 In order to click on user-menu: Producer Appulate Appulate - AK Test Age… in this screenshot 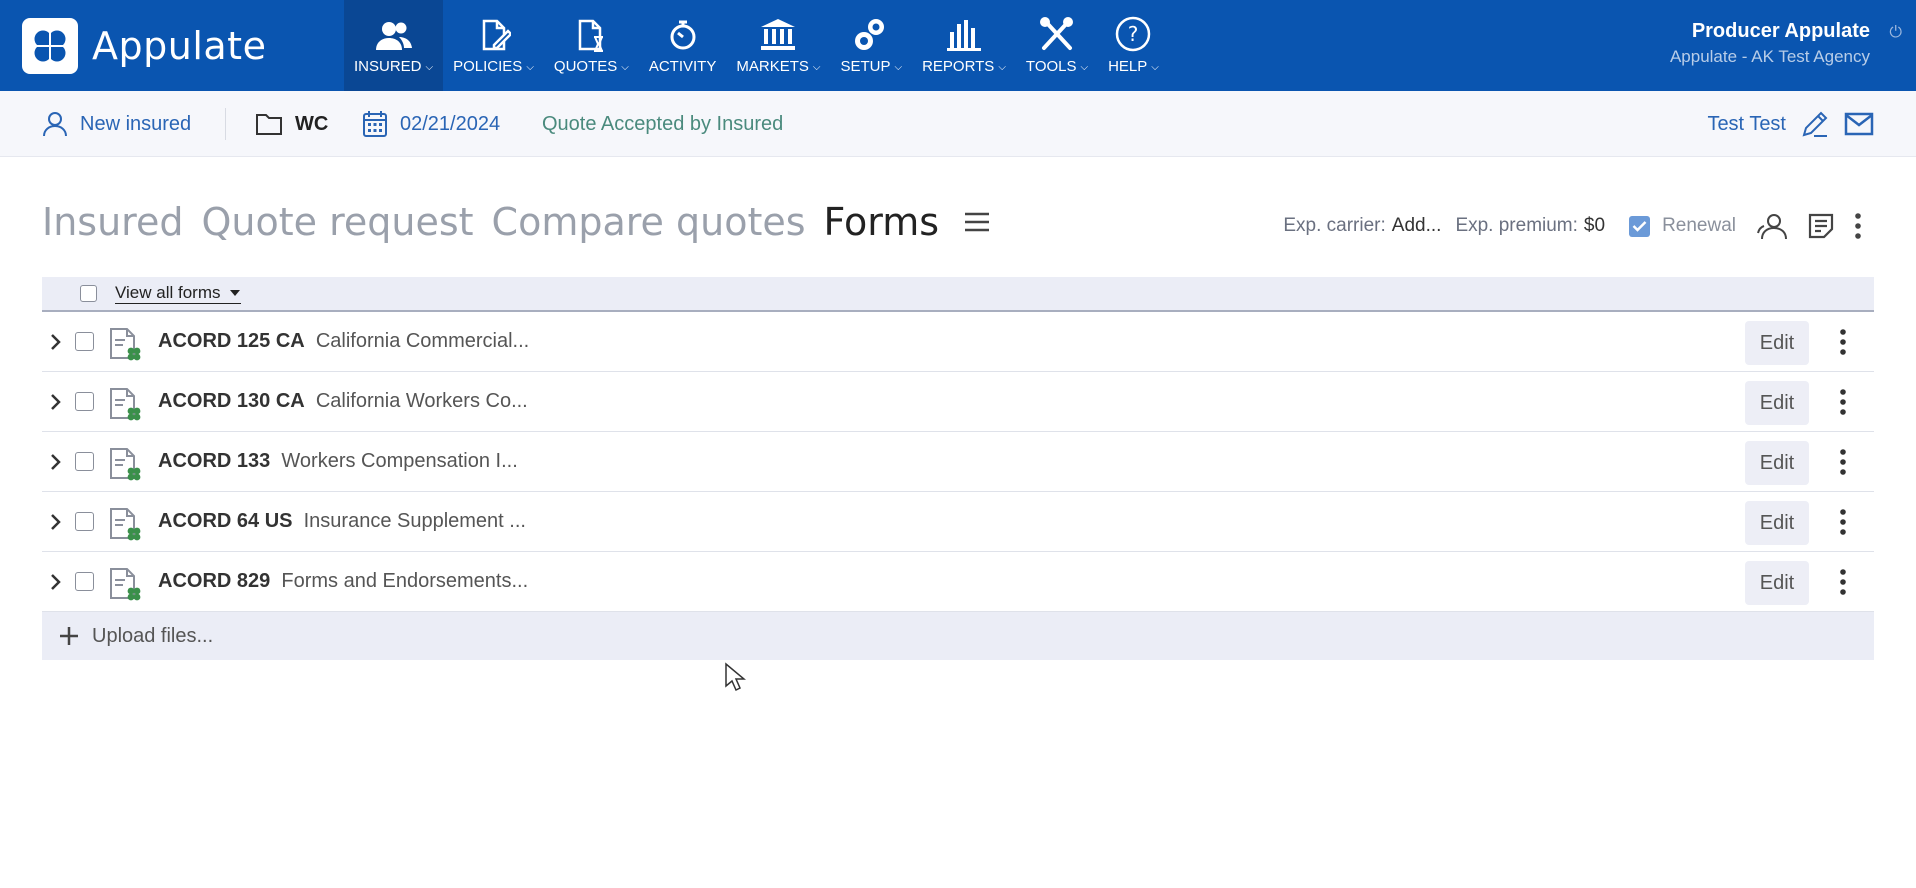, I will do `click(1770, 43)`.